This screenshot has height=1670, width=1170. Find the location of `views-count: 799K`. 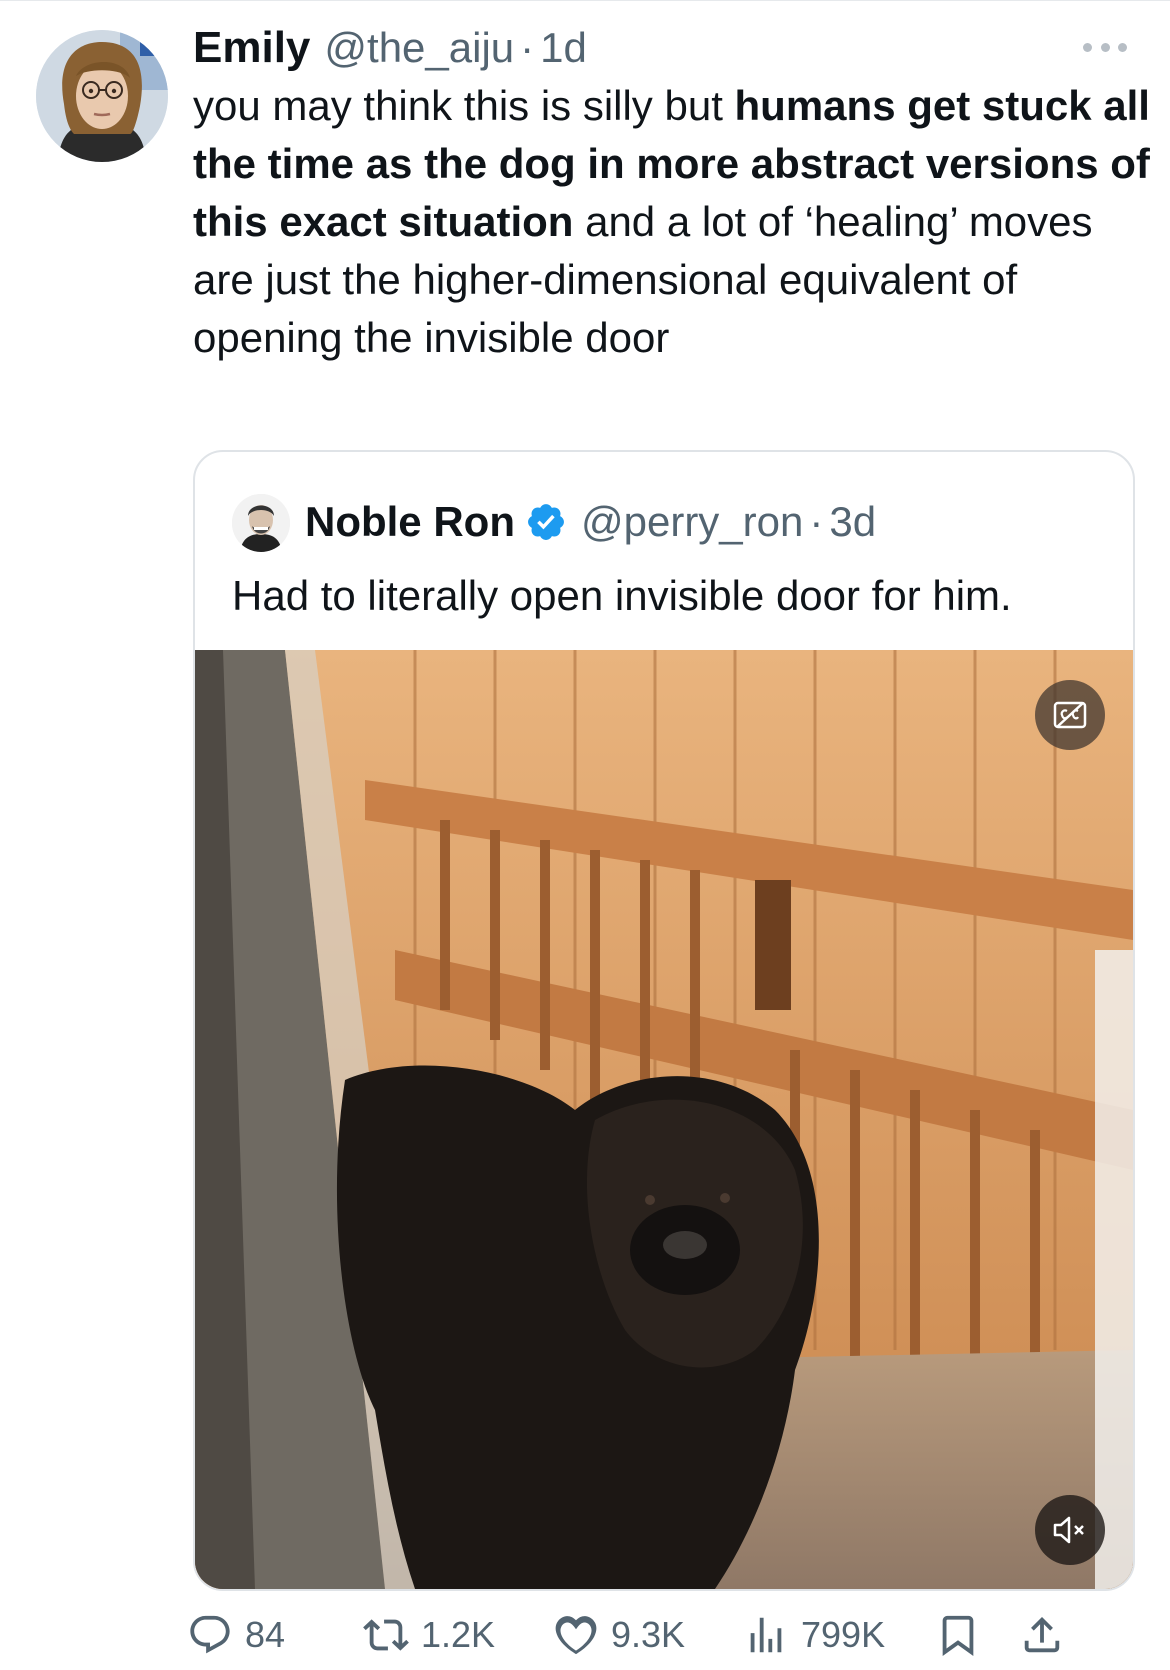

views-count: 799K is located at coordinates (843, 1634).